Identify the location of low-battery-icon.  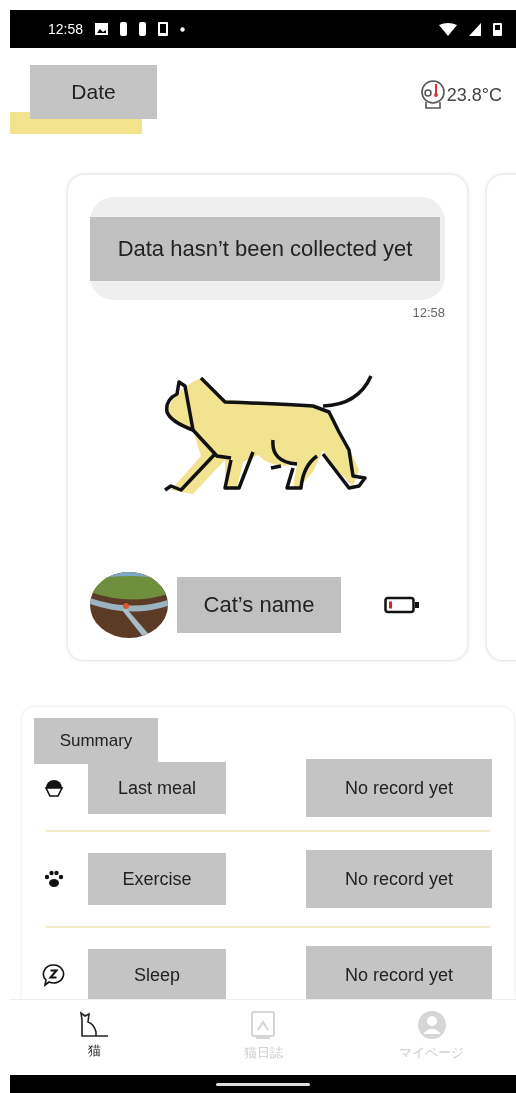
(402, 605).